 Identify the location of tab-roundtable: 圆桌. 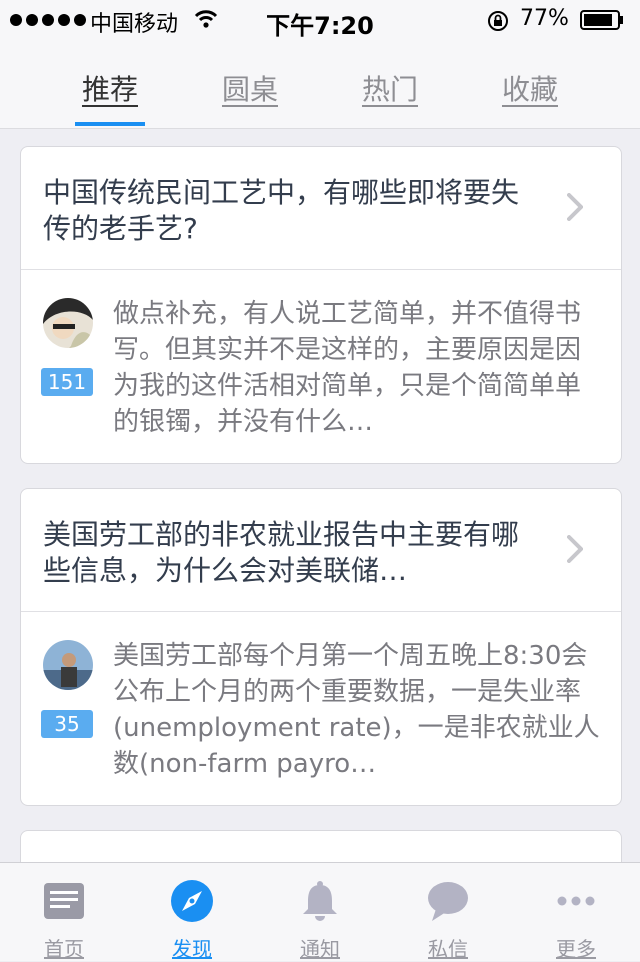
(250, 88).